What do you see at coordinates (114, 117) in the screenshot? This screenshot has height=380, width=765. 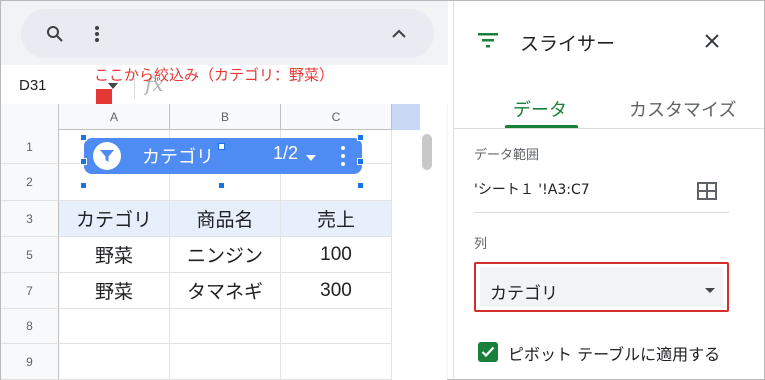 I see `column-header-a: A` at bounding box center [114, 117].